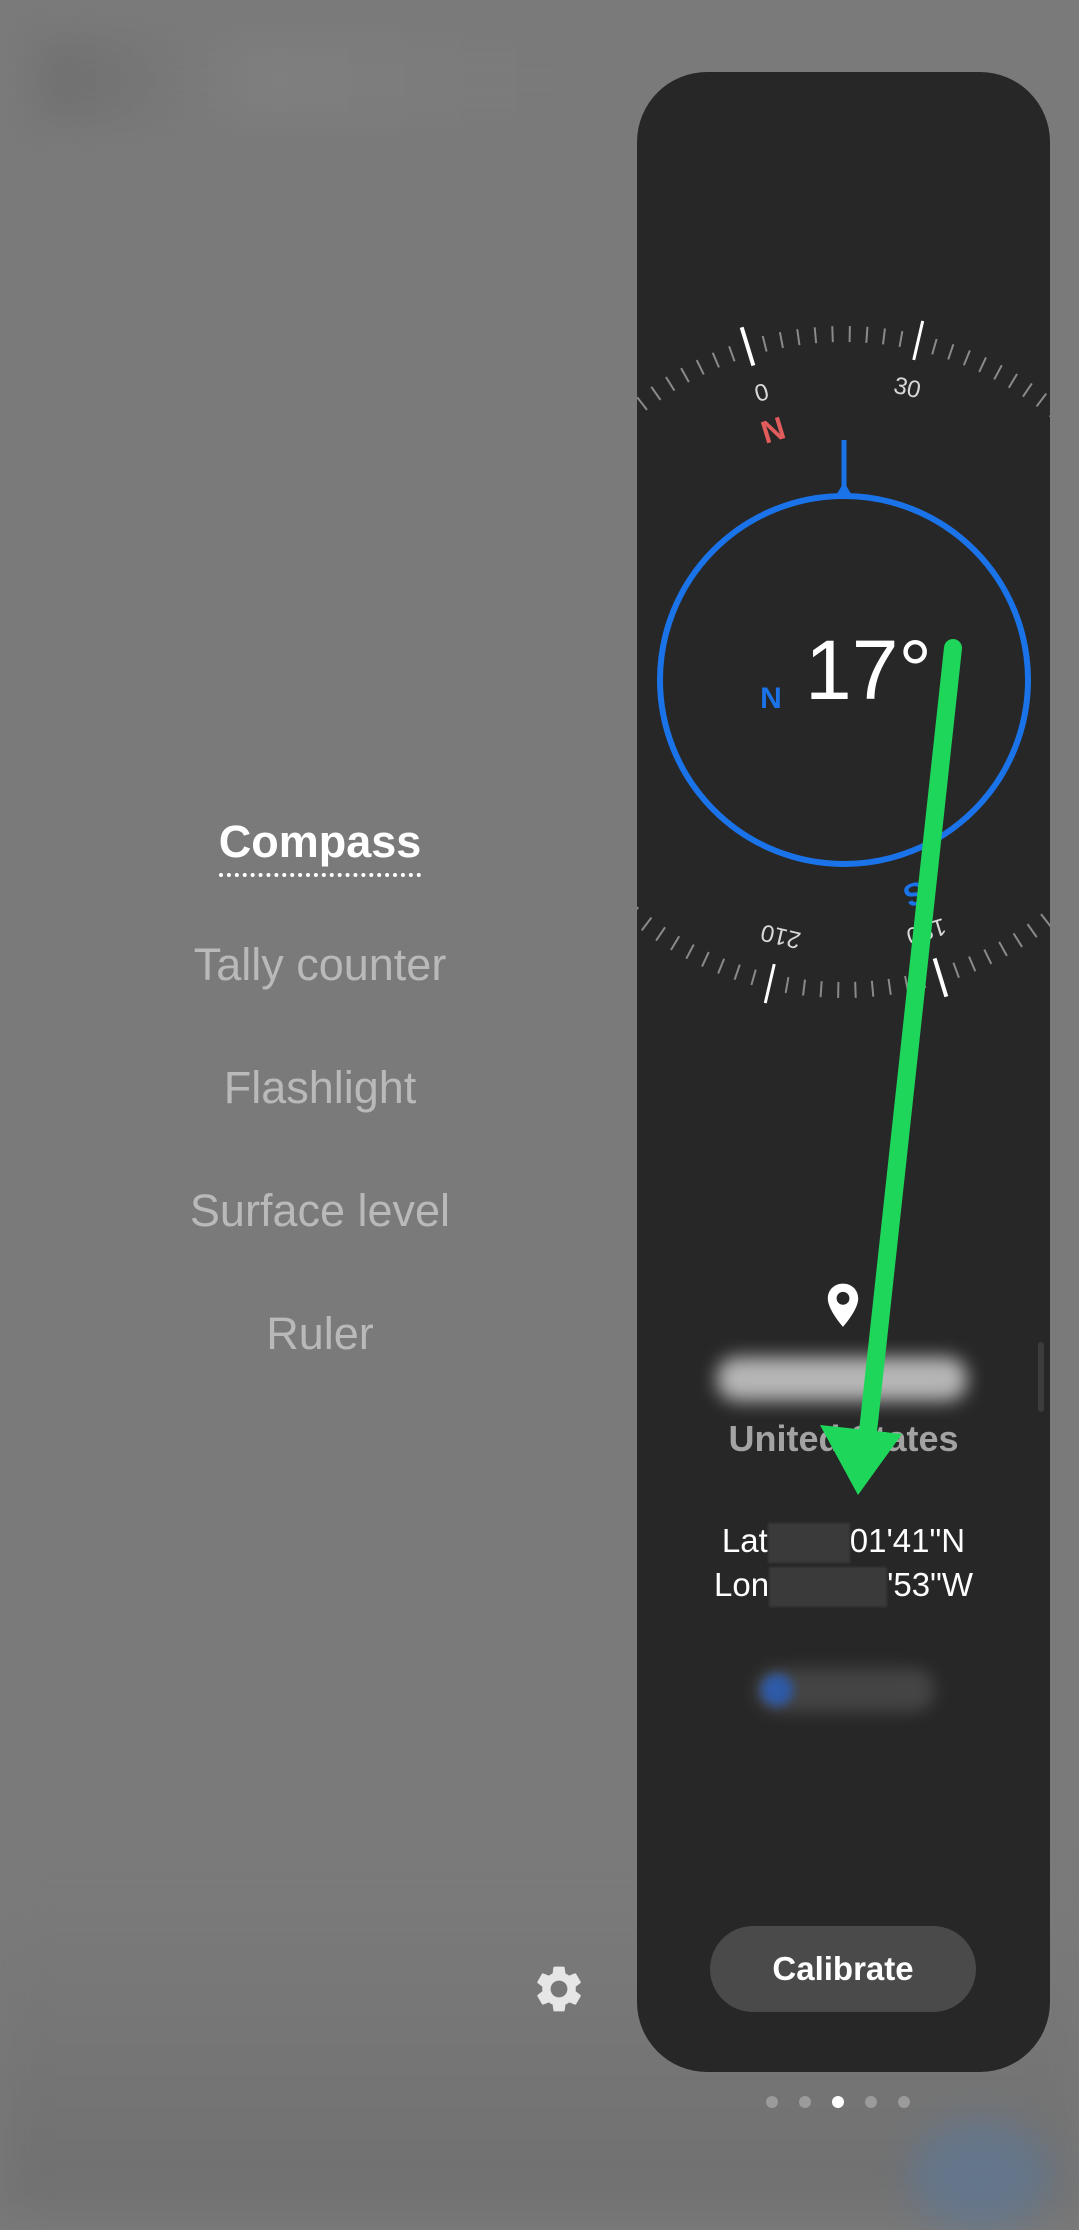 This screenshot has width=1079, height=2230. What do you see at coordinates (320, 1210) in the screenshot?
I see `tool-item-surface-level: Surface level` at bounding box center [320, 1210].